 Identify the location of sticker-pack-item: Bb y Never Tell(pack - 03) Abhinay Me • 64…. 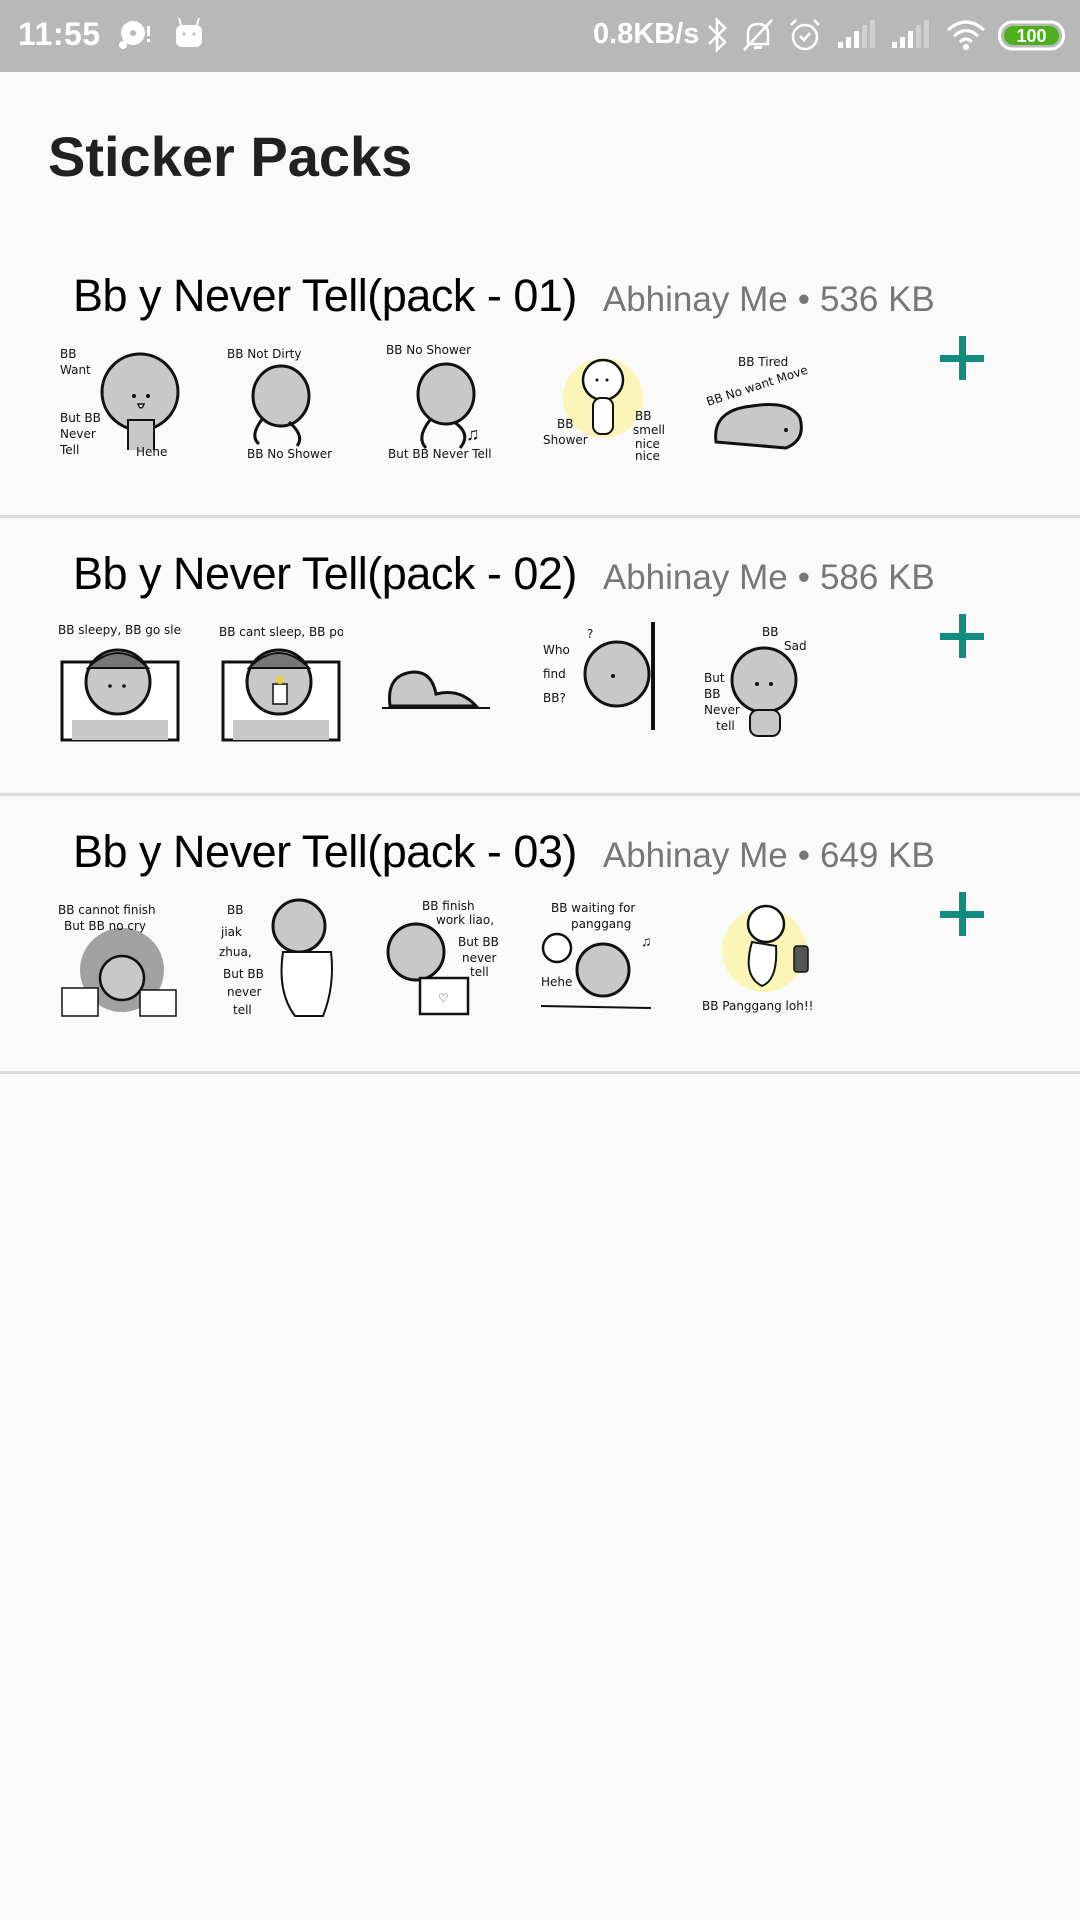
(540, 935).